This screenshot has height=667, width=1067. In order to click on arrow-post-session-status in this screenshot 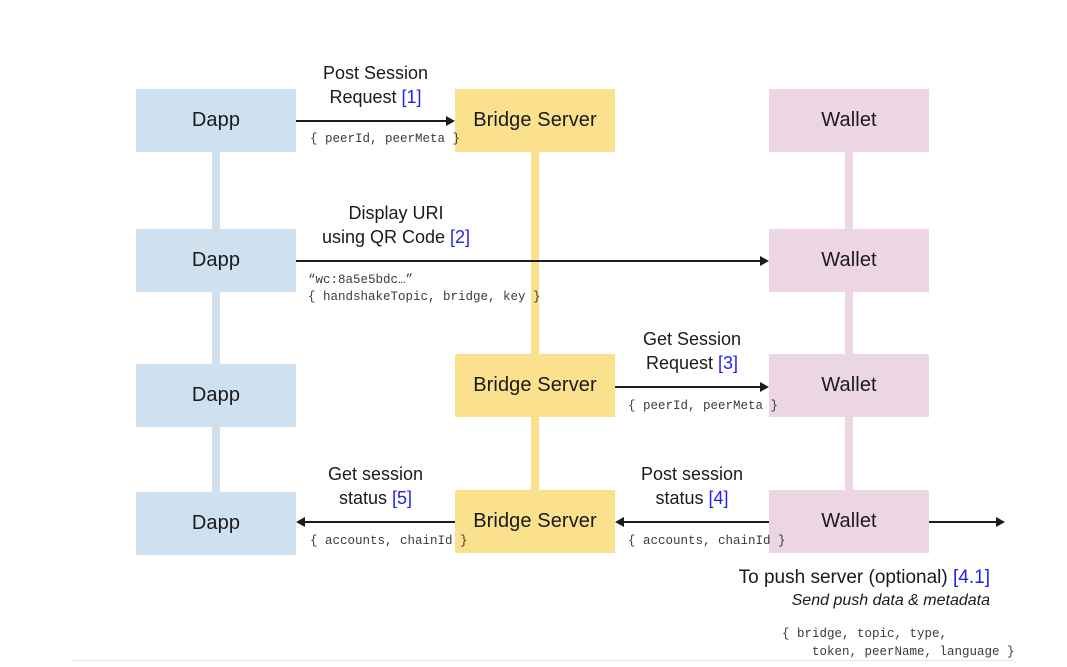, I will do `click(696, 522)`.